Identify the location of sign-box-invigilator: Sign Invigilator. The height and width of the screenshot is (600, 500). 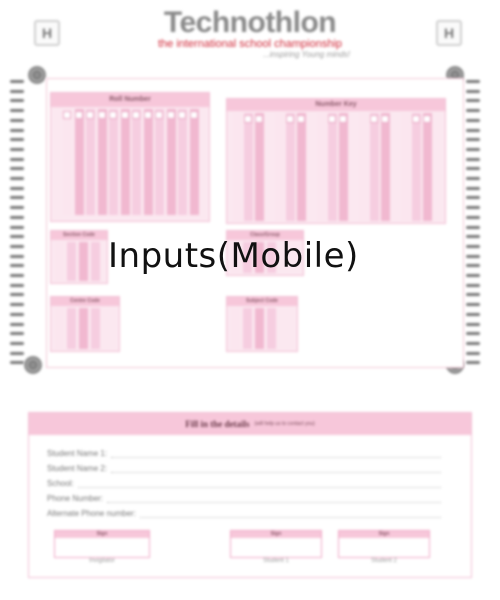
(102, 547).